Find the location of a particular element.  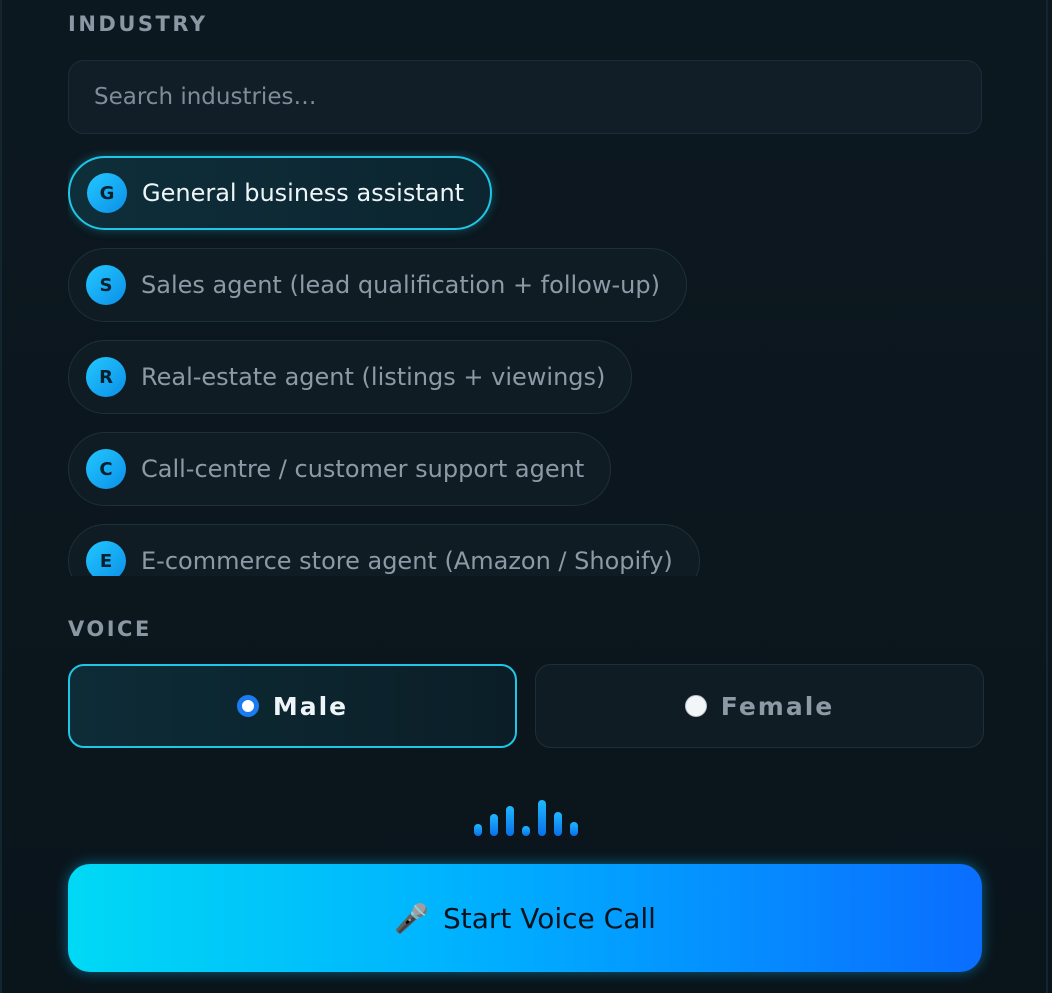

industry-initial-badge: E is located at coordinates (106, 558).